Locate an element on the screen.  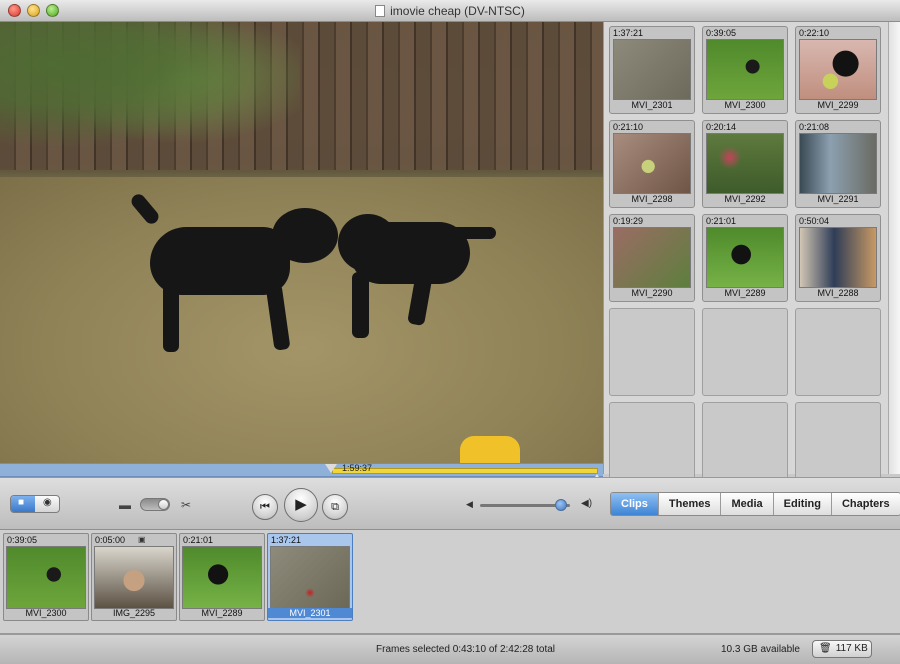
clip-name: MVI_2290 is located at coordinates (652, 293).